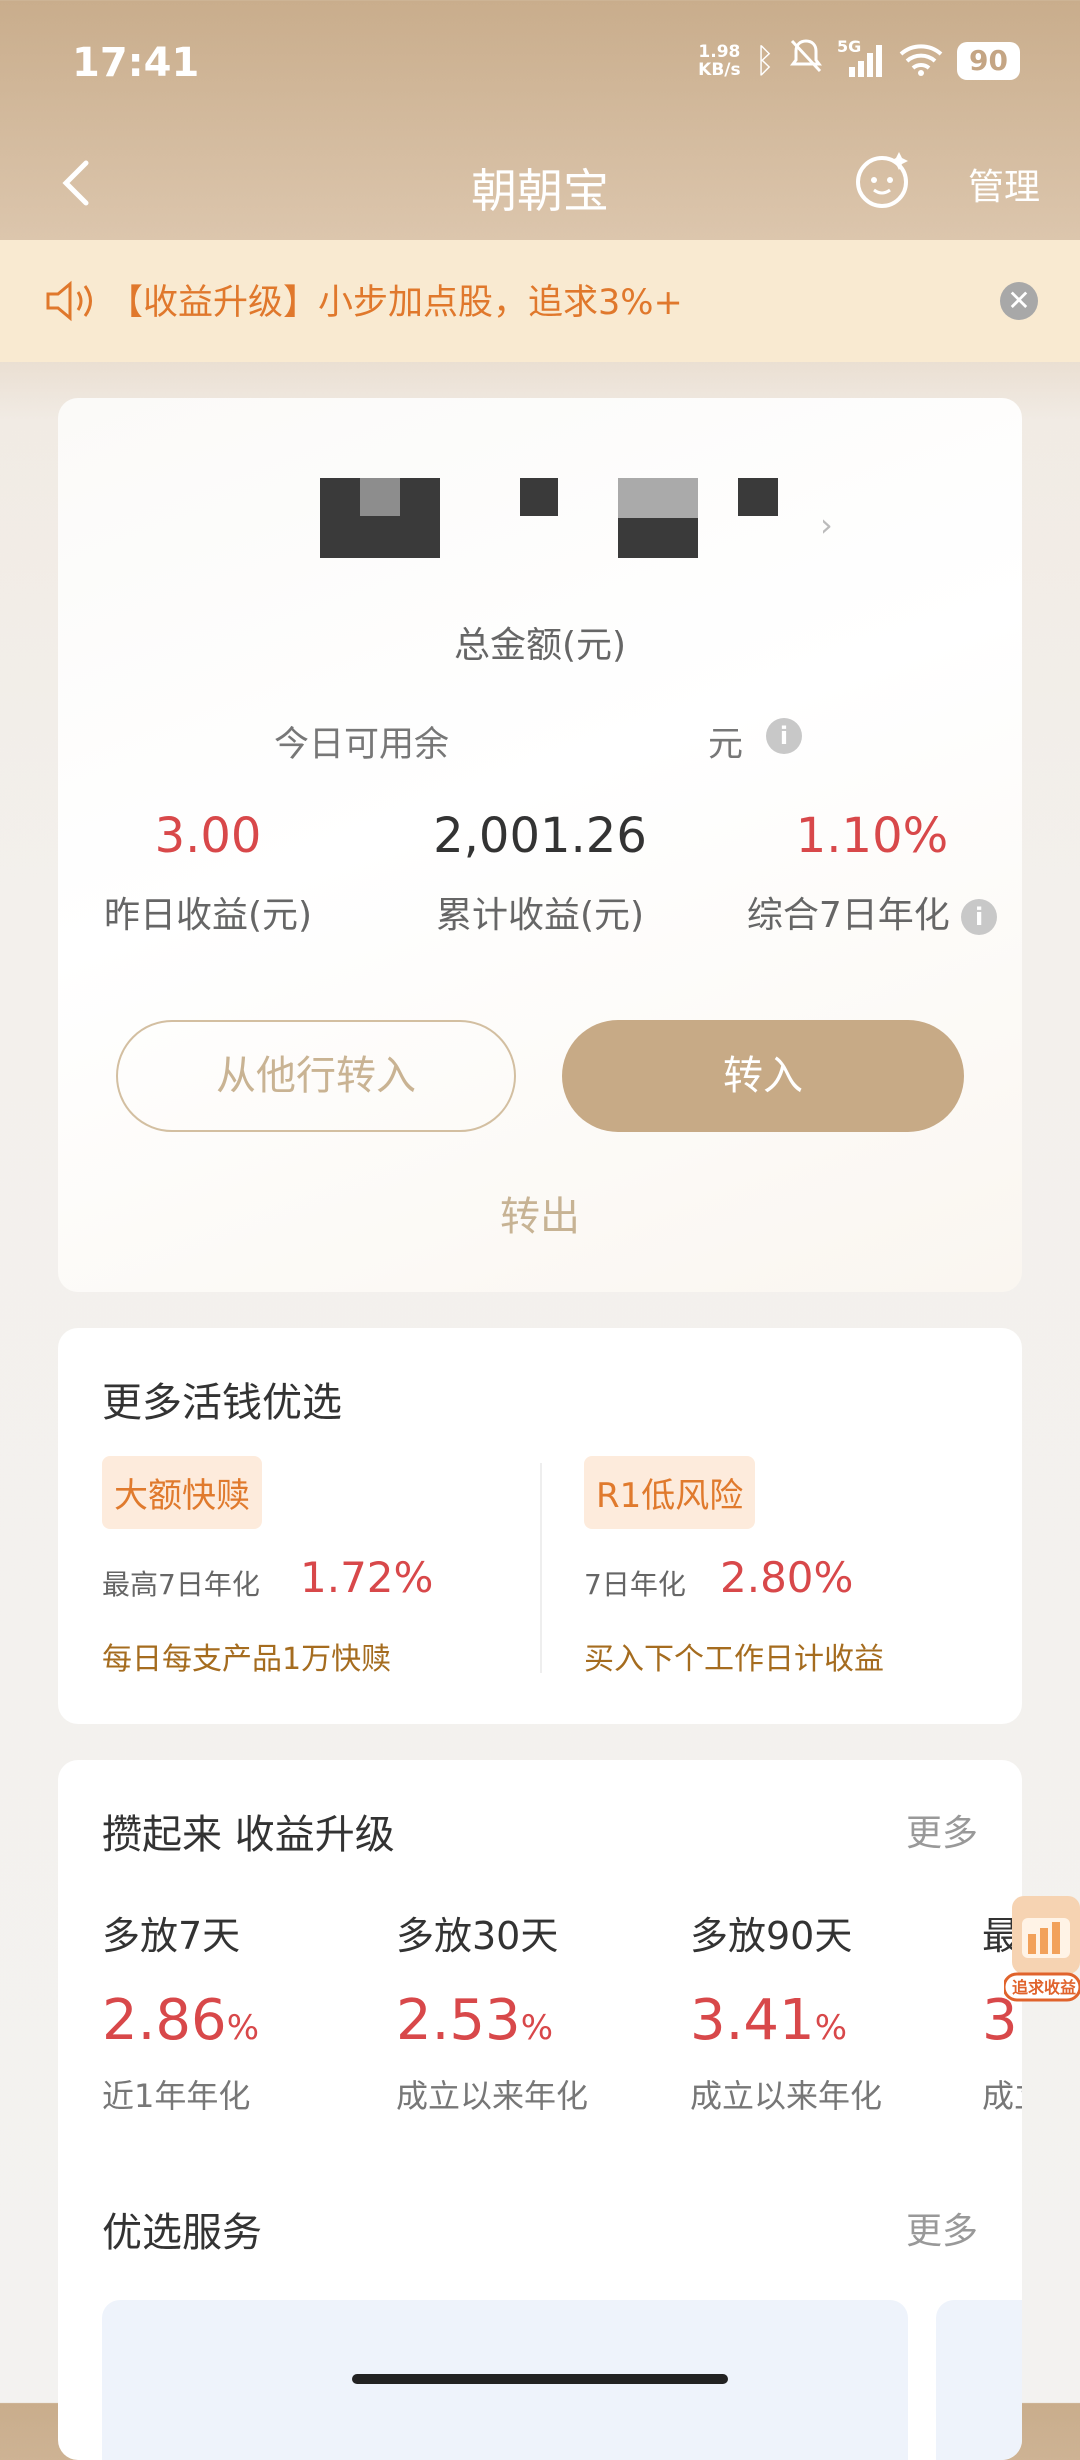 The width and height of the screenshot is (1080, 2460). I want to click on nav-bar: 朝朝宝 管理, so click(540, 182).